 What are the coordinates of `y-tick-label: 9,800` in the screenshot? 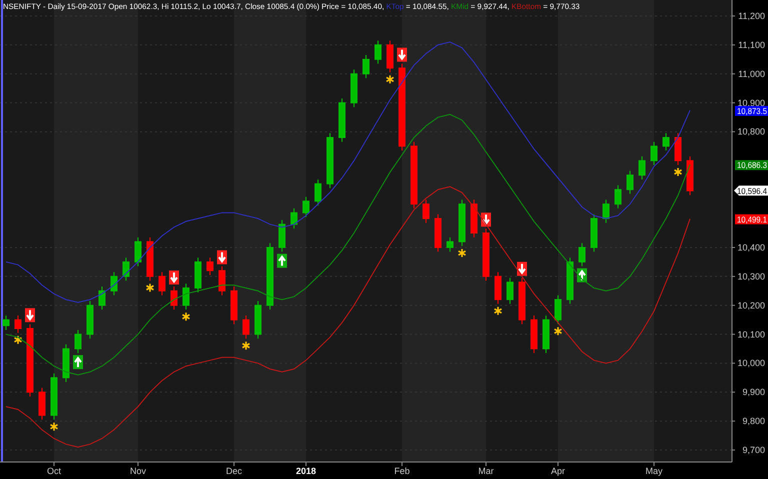 It's located at (753, 421).